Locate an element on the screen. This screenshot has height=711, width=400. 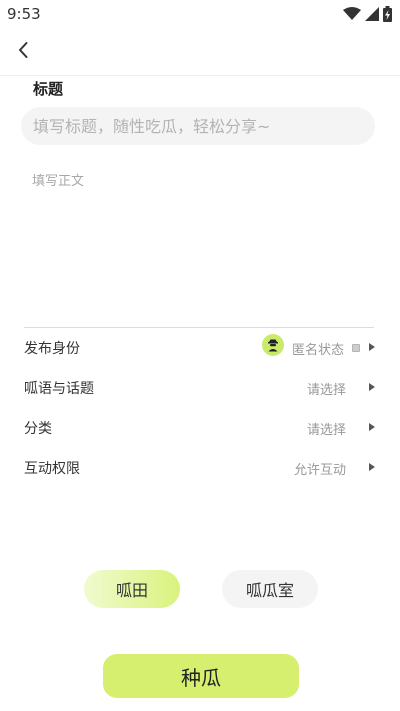
wifi-icon is located at coordinates (352, 13).